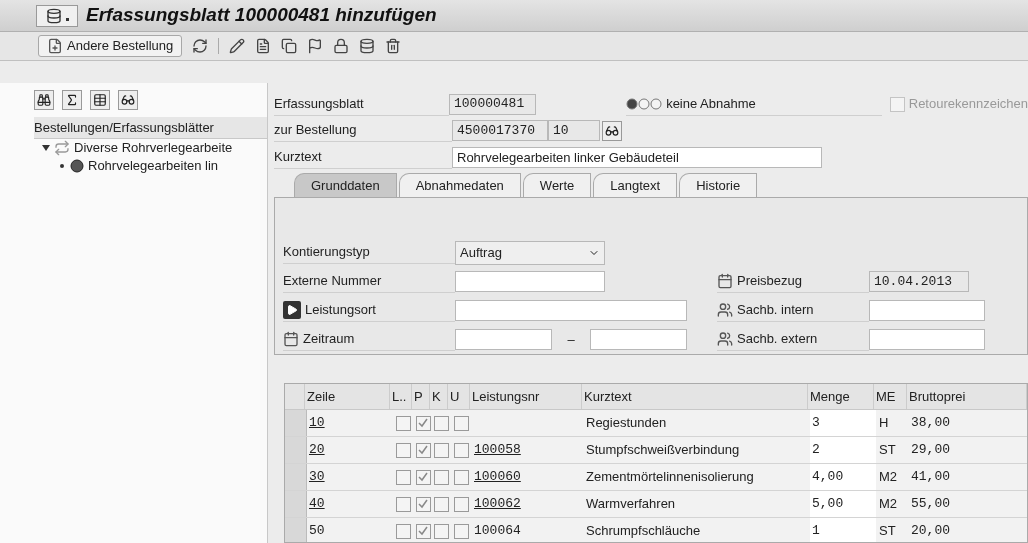 This screenshot has height=543, width=1028. What do you see at coordinates (930, 504) in the screenshot?
I see `table-cell-text: 55,00` at bounding box center [930, 504].